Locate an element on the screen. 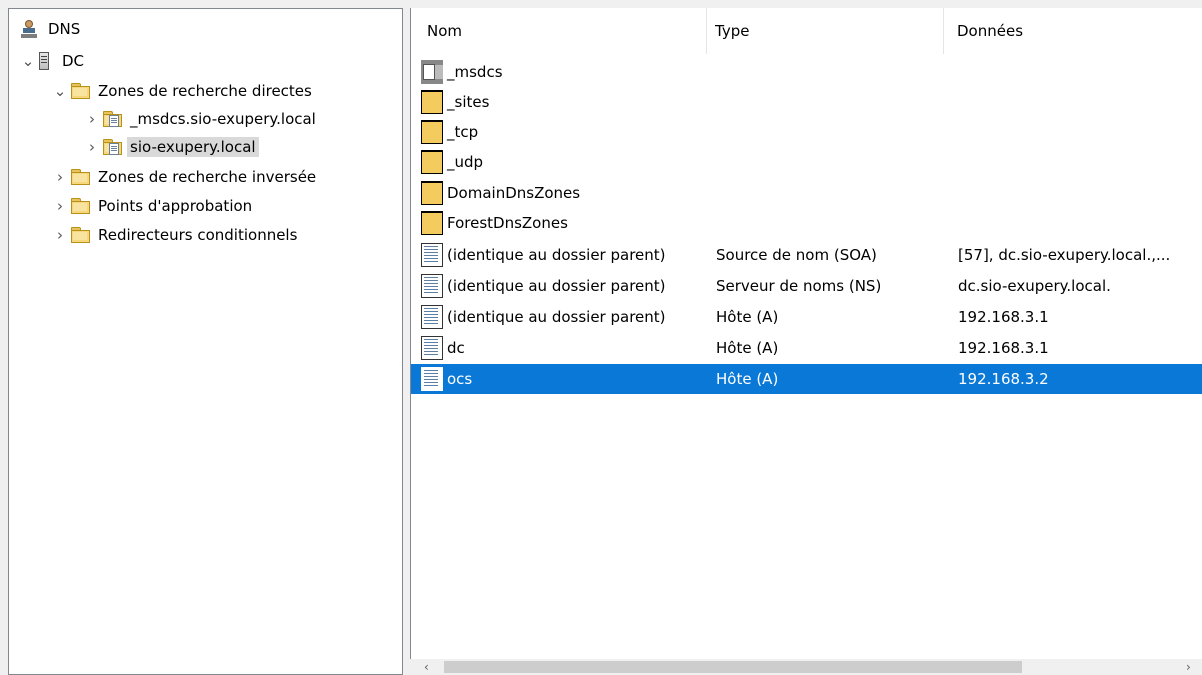 Image resolution: width=1202 pixels, height=675 pixels. cell-type: Serveur de noms (NS) is located at coordinates (799, 286).